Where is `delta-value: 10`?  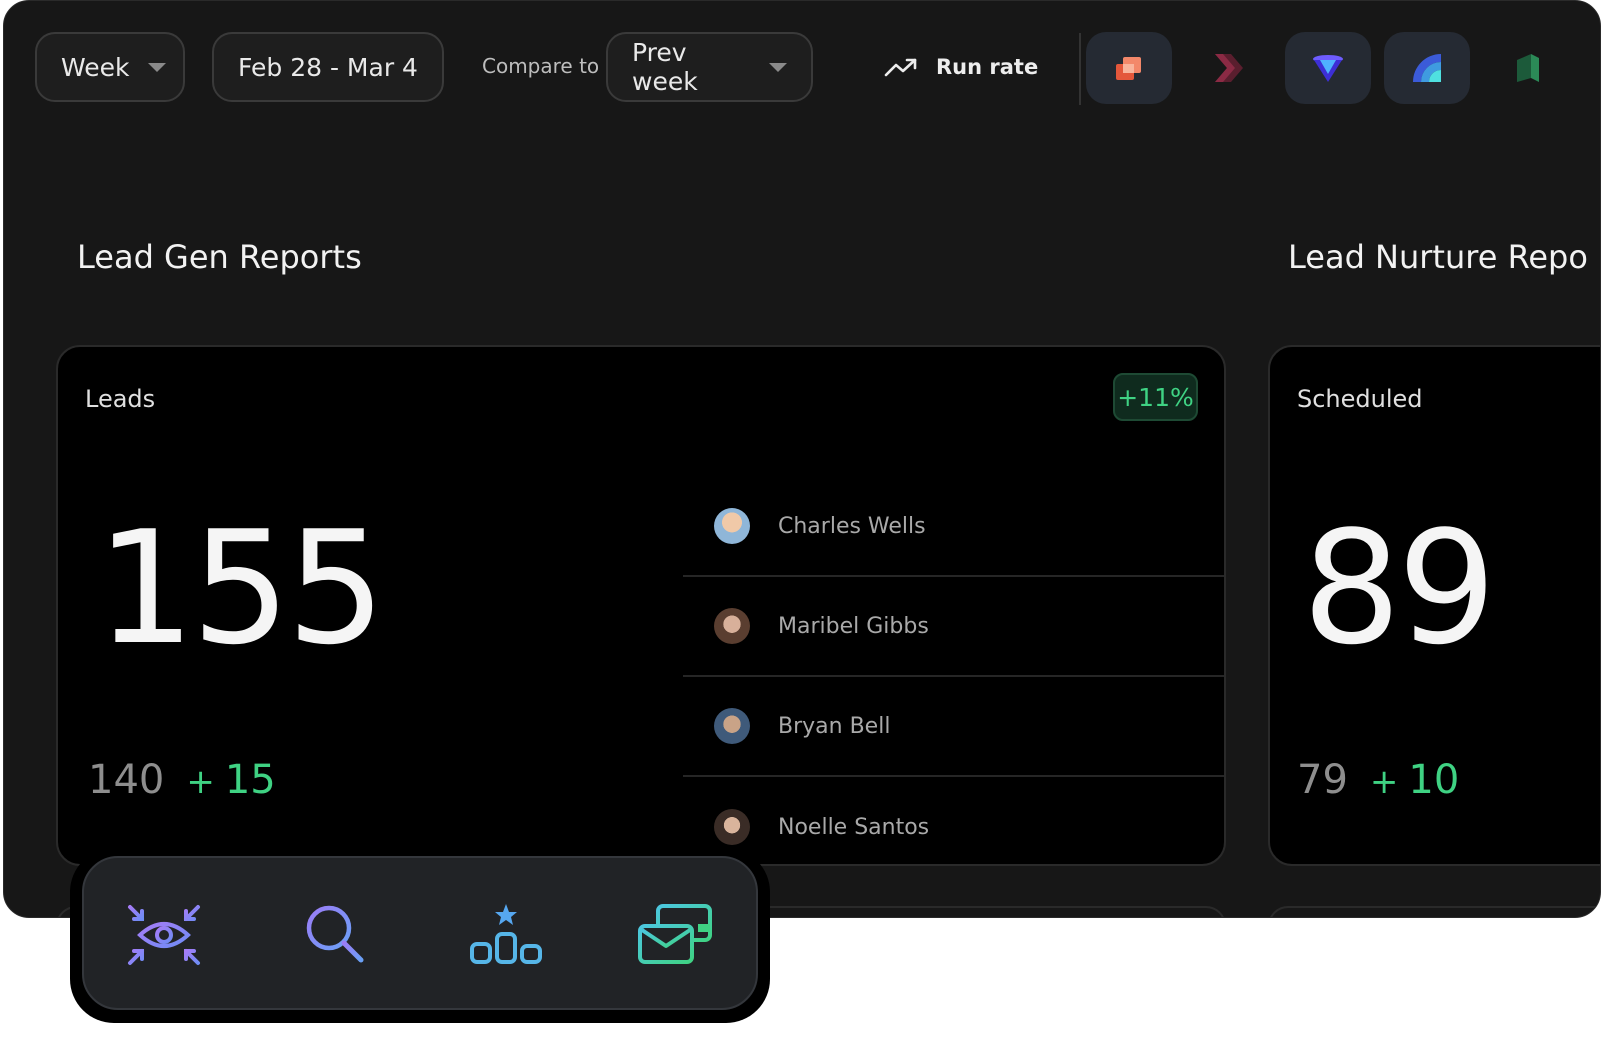 delta-value: 10 is located at coordinates (1434, 780).